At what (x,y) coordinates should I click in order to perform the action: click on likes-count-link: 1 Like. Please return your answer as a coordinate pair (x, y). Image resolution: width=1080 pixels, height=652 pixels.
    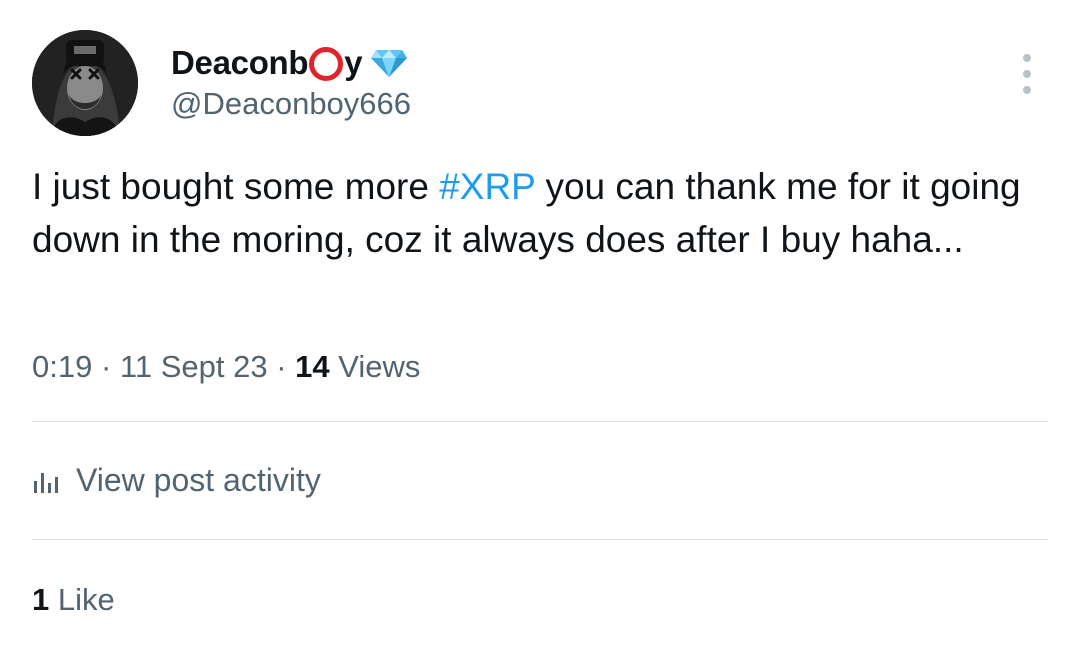
    Looking at the image, I should click on (73, 600).